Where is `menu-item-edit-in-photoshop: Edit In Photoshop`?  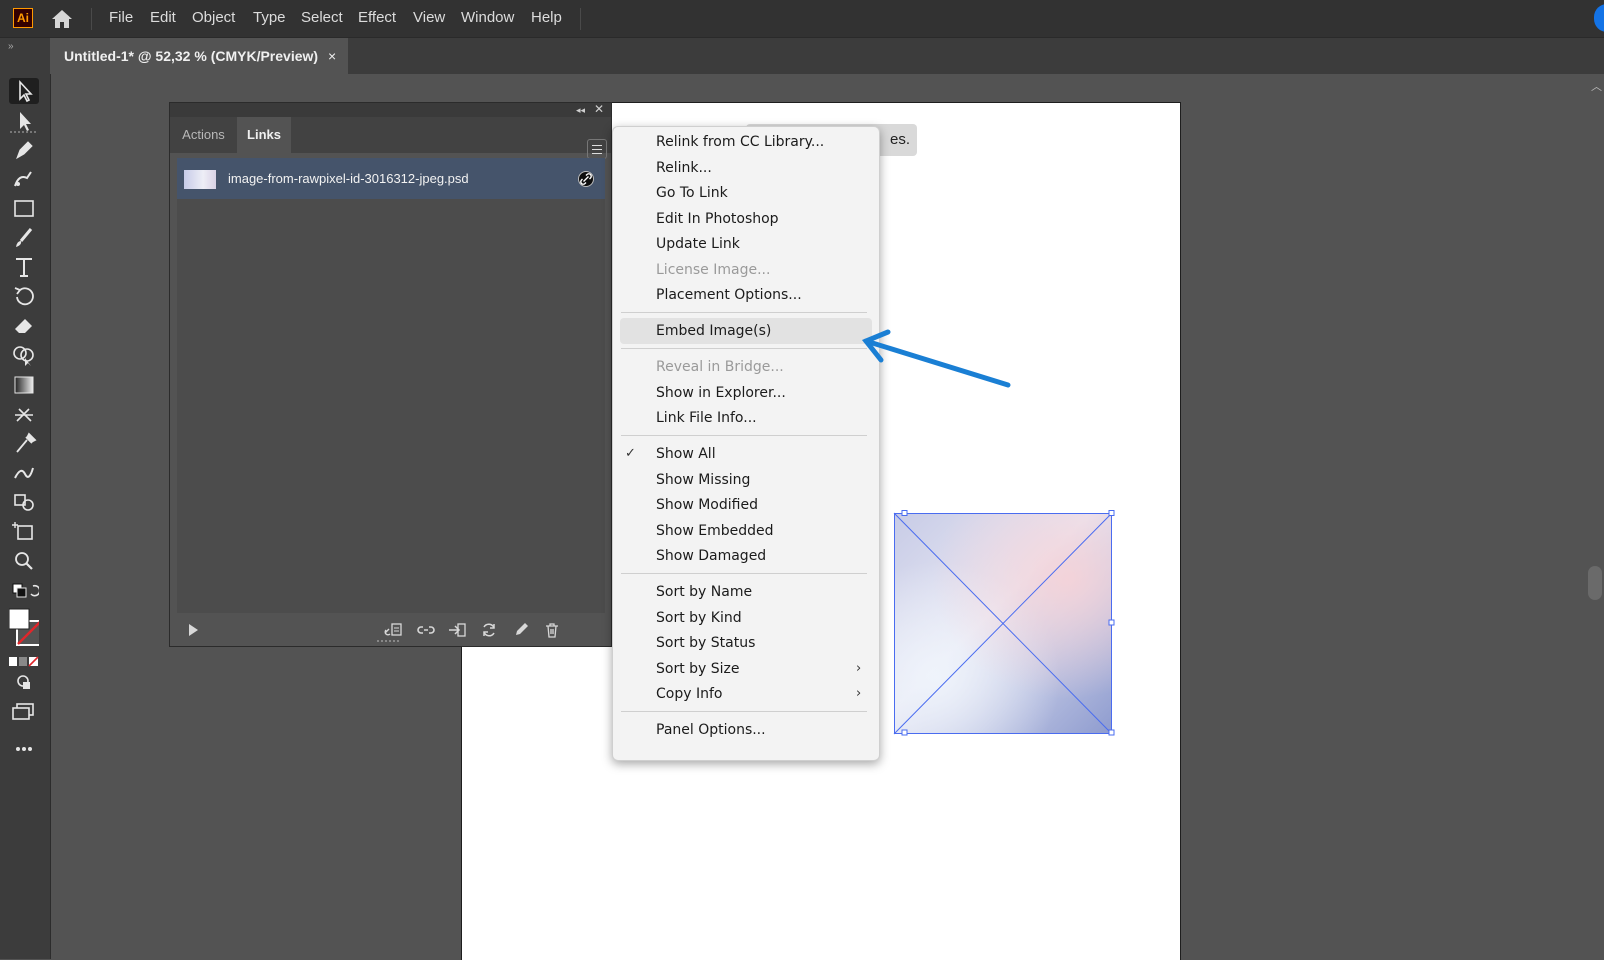
menu-item-edit-in-photoshop: Edit In Photoshop is located at coordinates (746, 219).